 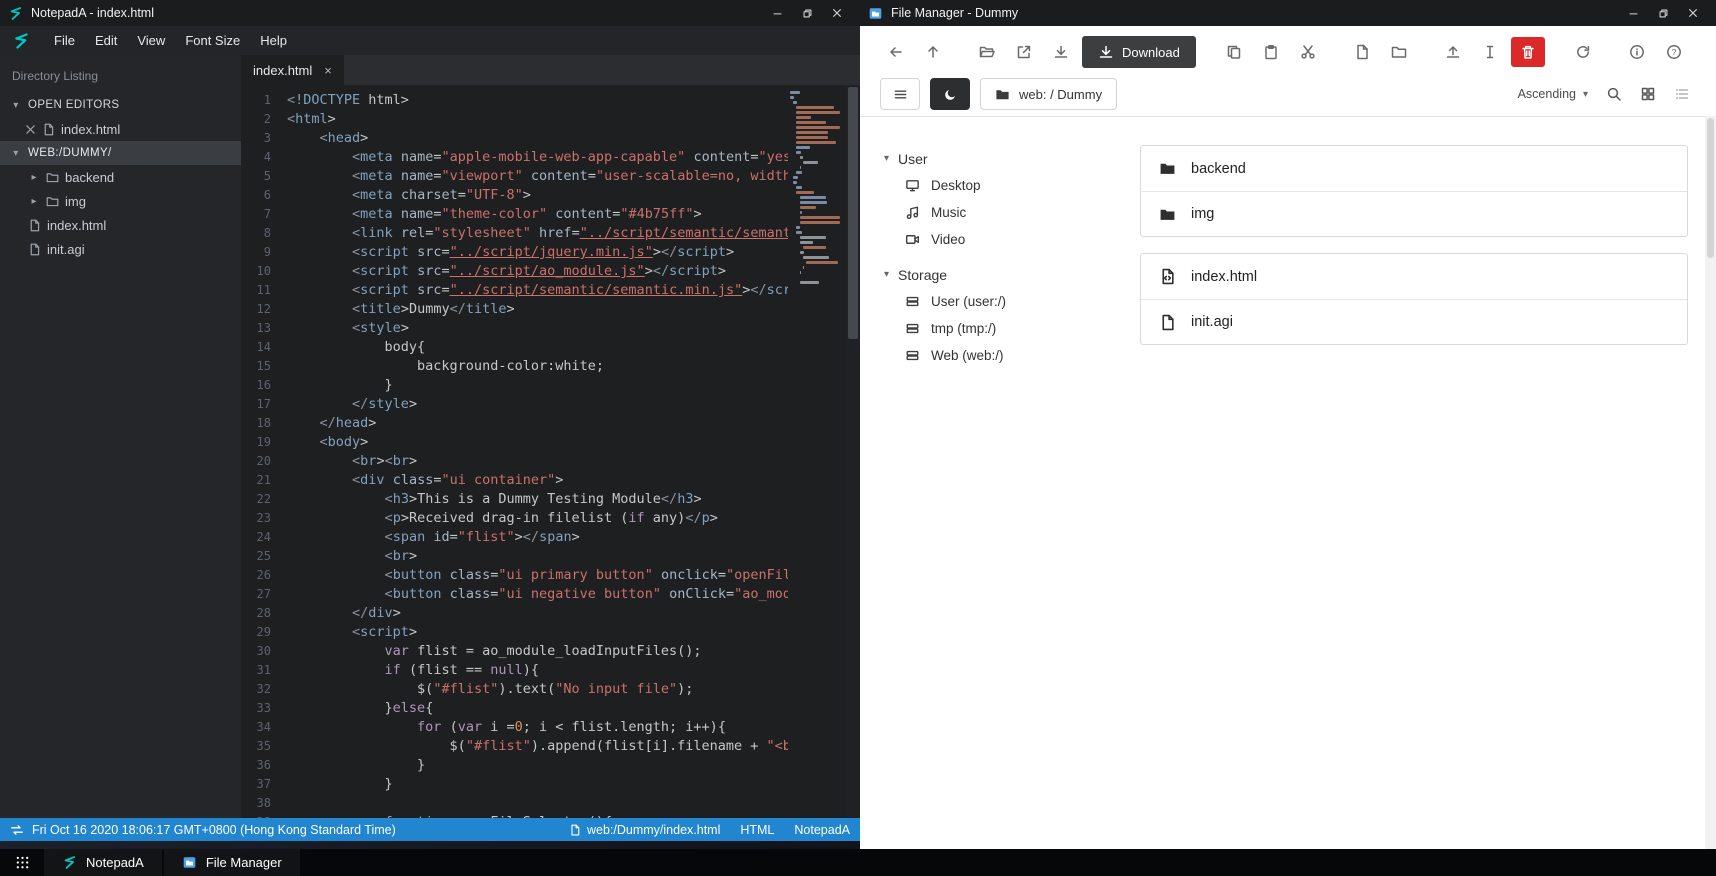 I want to click on file-manager-titlebar: File Manager - Dummy, so click(x=1288, y=13).